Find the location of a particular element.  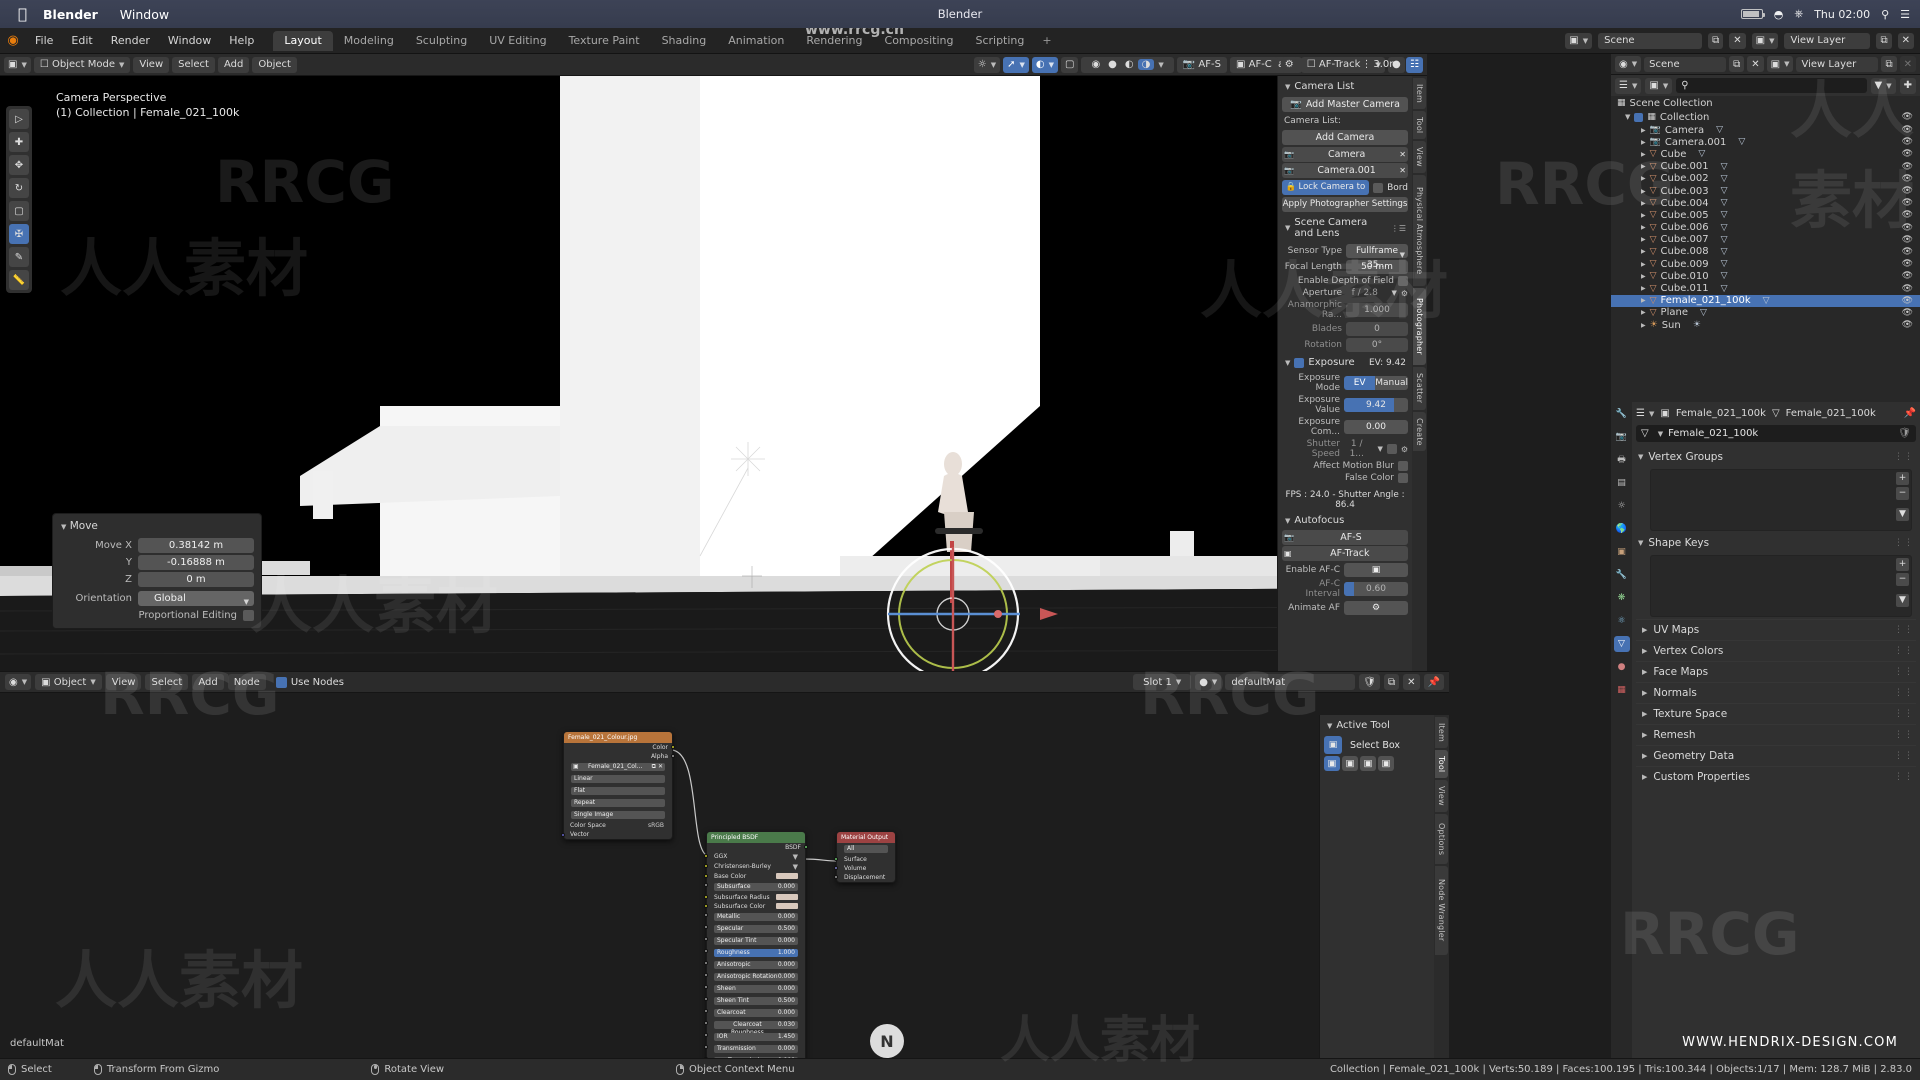

tweak-tool-icon: ▷ is located at coordinates (19, 119).